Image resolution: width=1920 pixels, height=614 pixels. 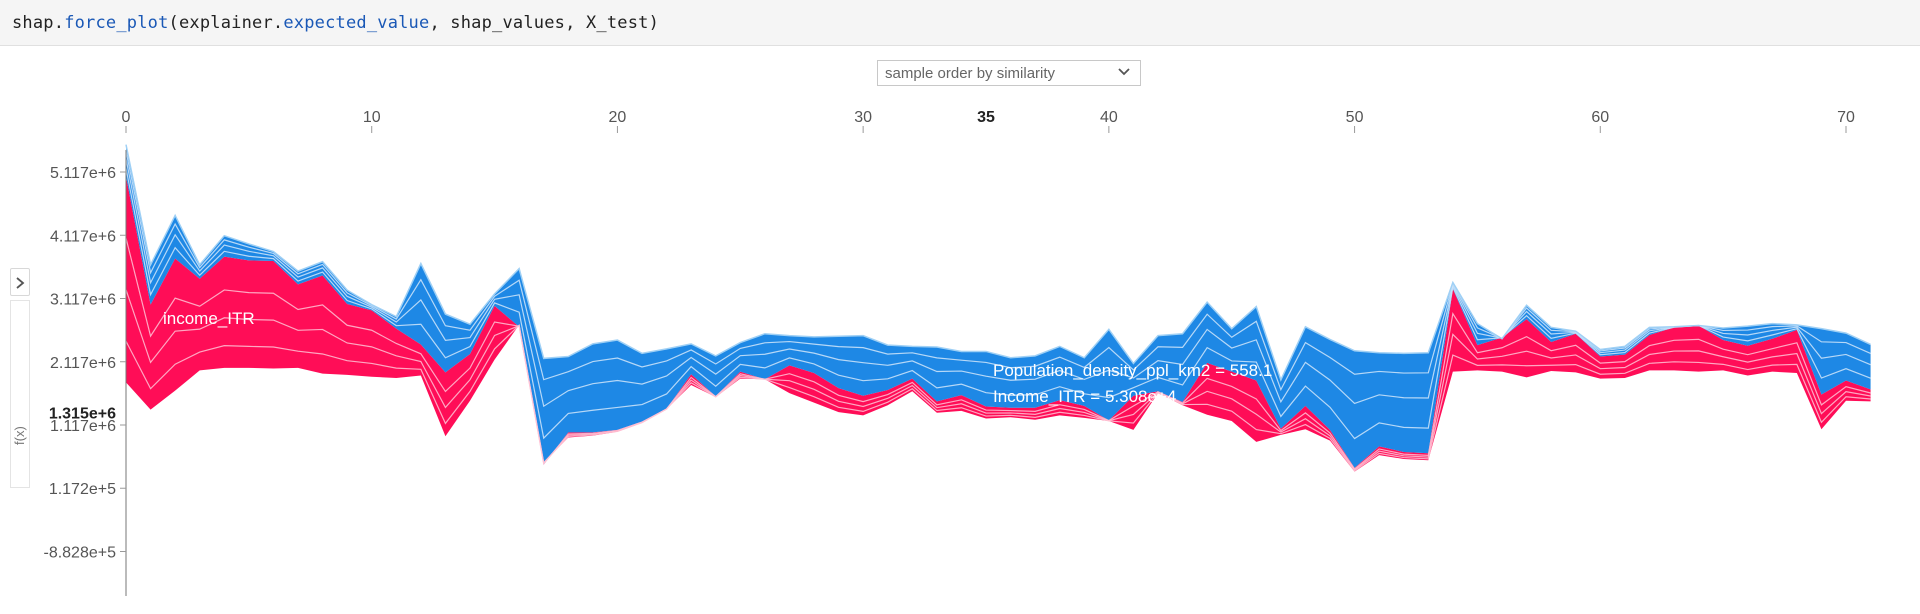 What do you see at coordinates (209, 318) in the screenshot?
I see `income-feature-label: income_ITR` at bounding box center [209, 318].